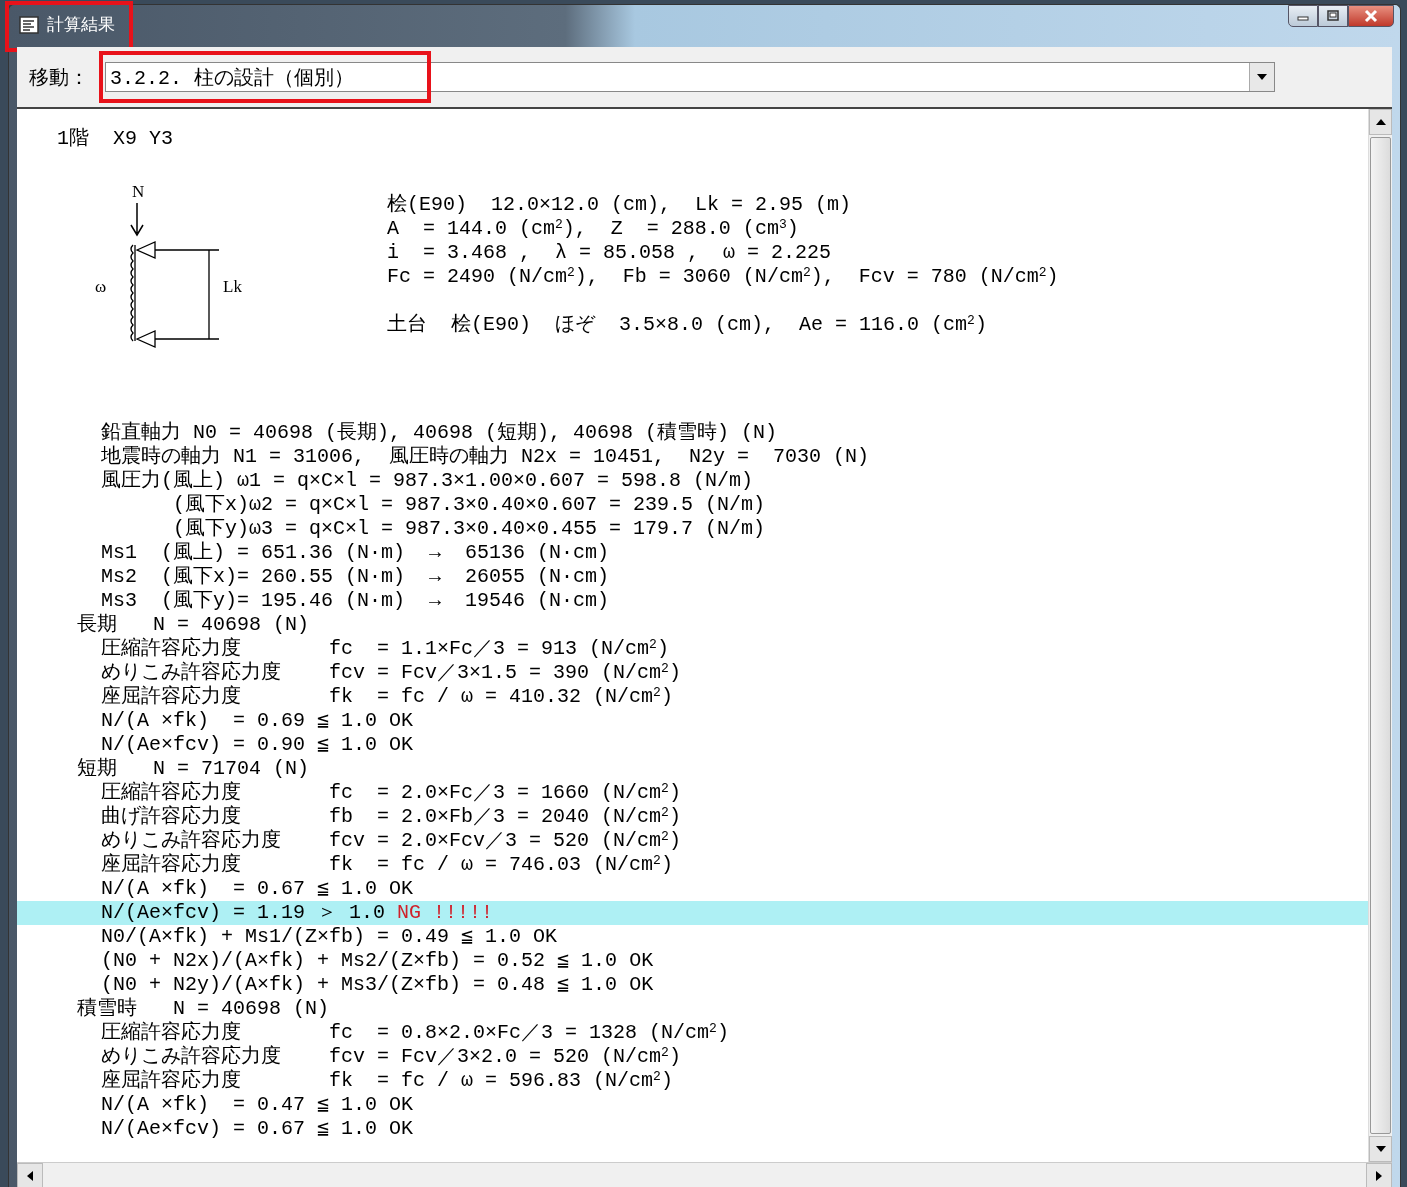 This screenshot has height=1187, width=1407. I want to click on minimize-button, so click(1303, 16).